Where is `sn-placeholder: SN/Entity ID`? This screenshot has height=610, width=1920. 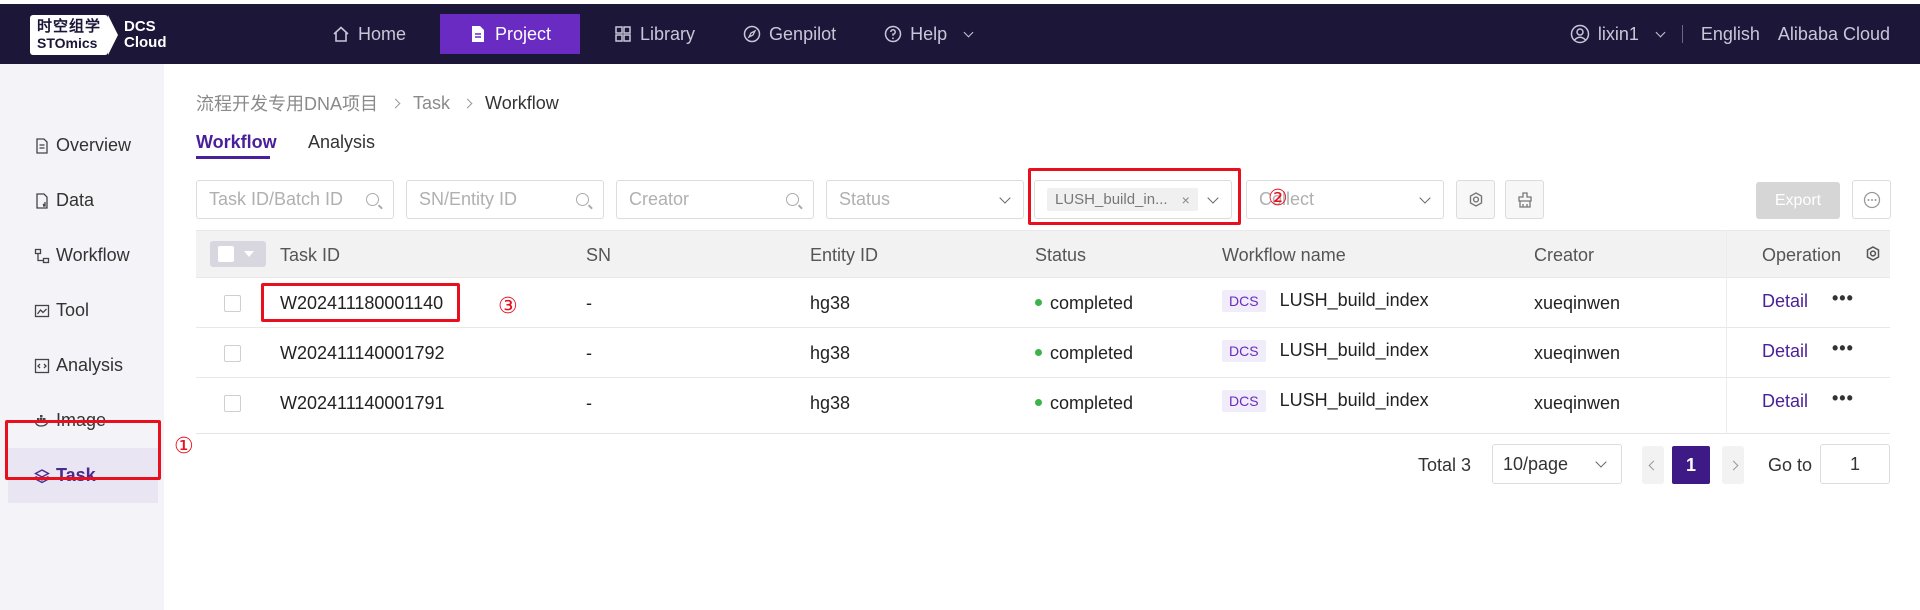
sn-placeholder: SN/Entity ID is located at coordinates (468, 199).